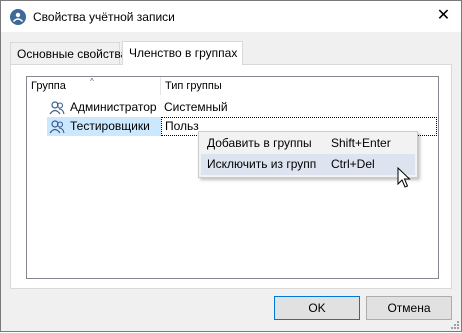 This screenshot has height=333, width=462. I want to click on list-header: Группа ^ Тип группы, so click(232, 86).